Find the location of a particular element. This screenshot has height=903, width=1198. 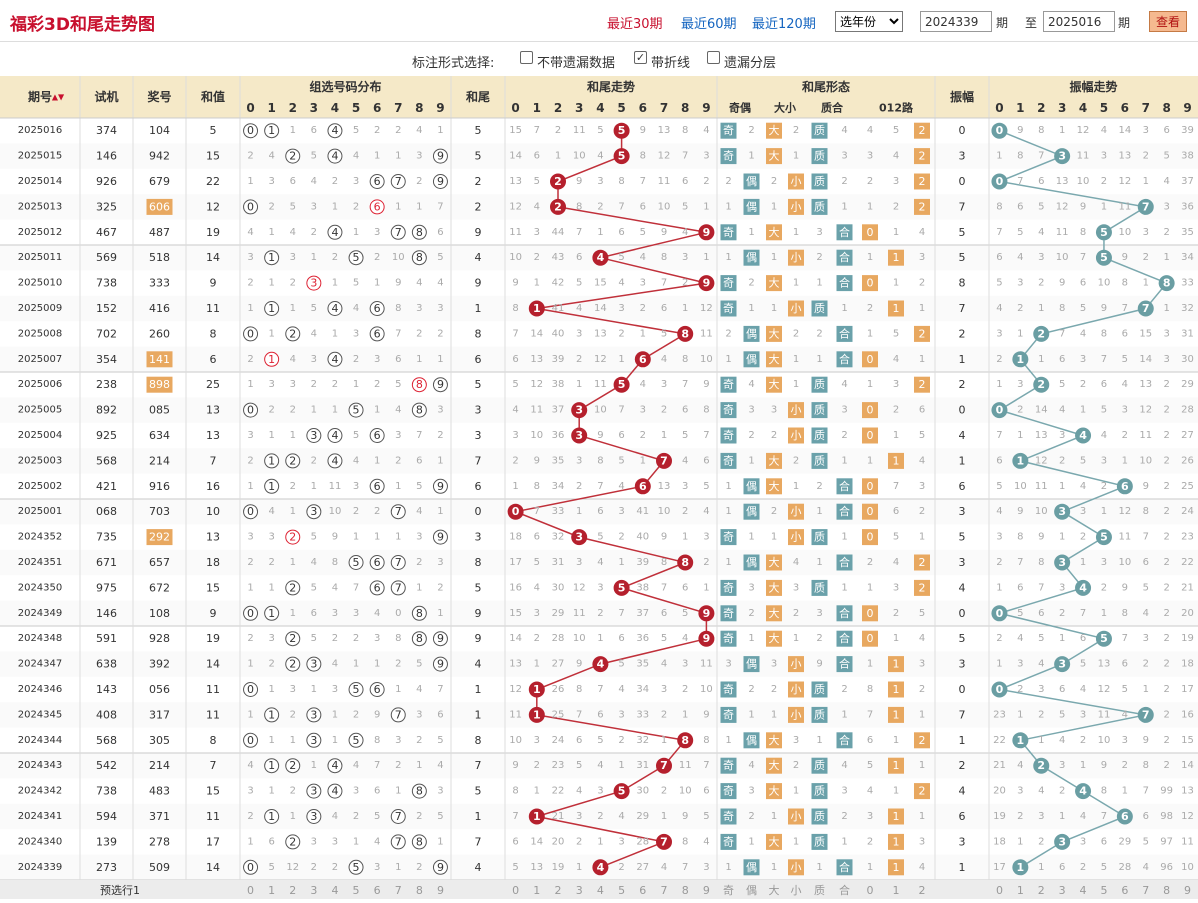

footer-form-label: 奇 is located at coordinates (728, 890).